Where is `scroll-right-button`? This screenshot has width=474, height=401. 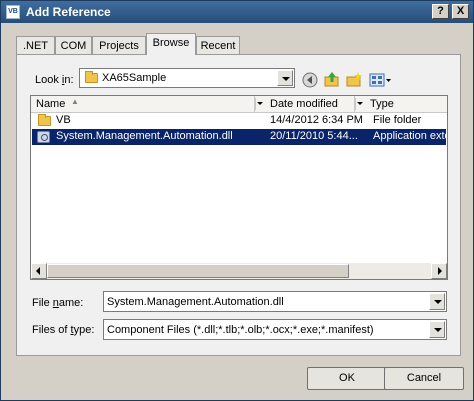 scroll-right-button is located at coordinates (439, 271).